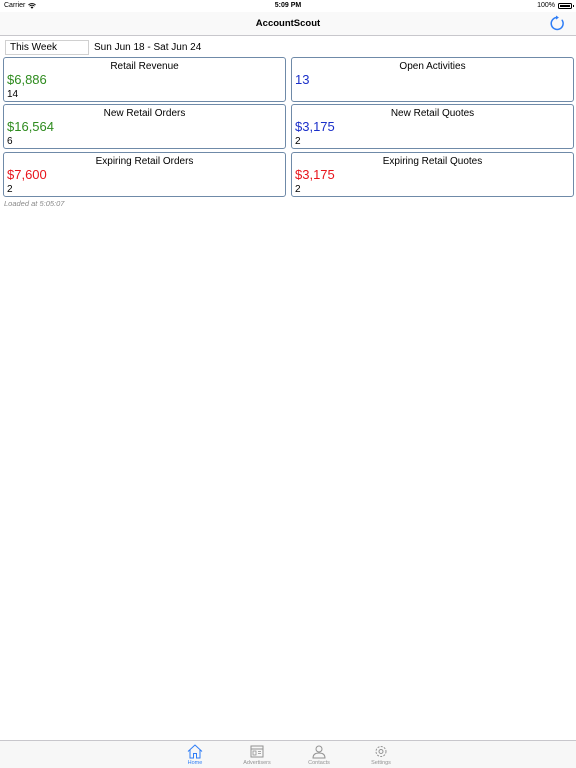 The width and height of the screenshot is (576, 768). I want to click on loaded-timestamp: Loaded at 5:05:07, so click(34, 203).